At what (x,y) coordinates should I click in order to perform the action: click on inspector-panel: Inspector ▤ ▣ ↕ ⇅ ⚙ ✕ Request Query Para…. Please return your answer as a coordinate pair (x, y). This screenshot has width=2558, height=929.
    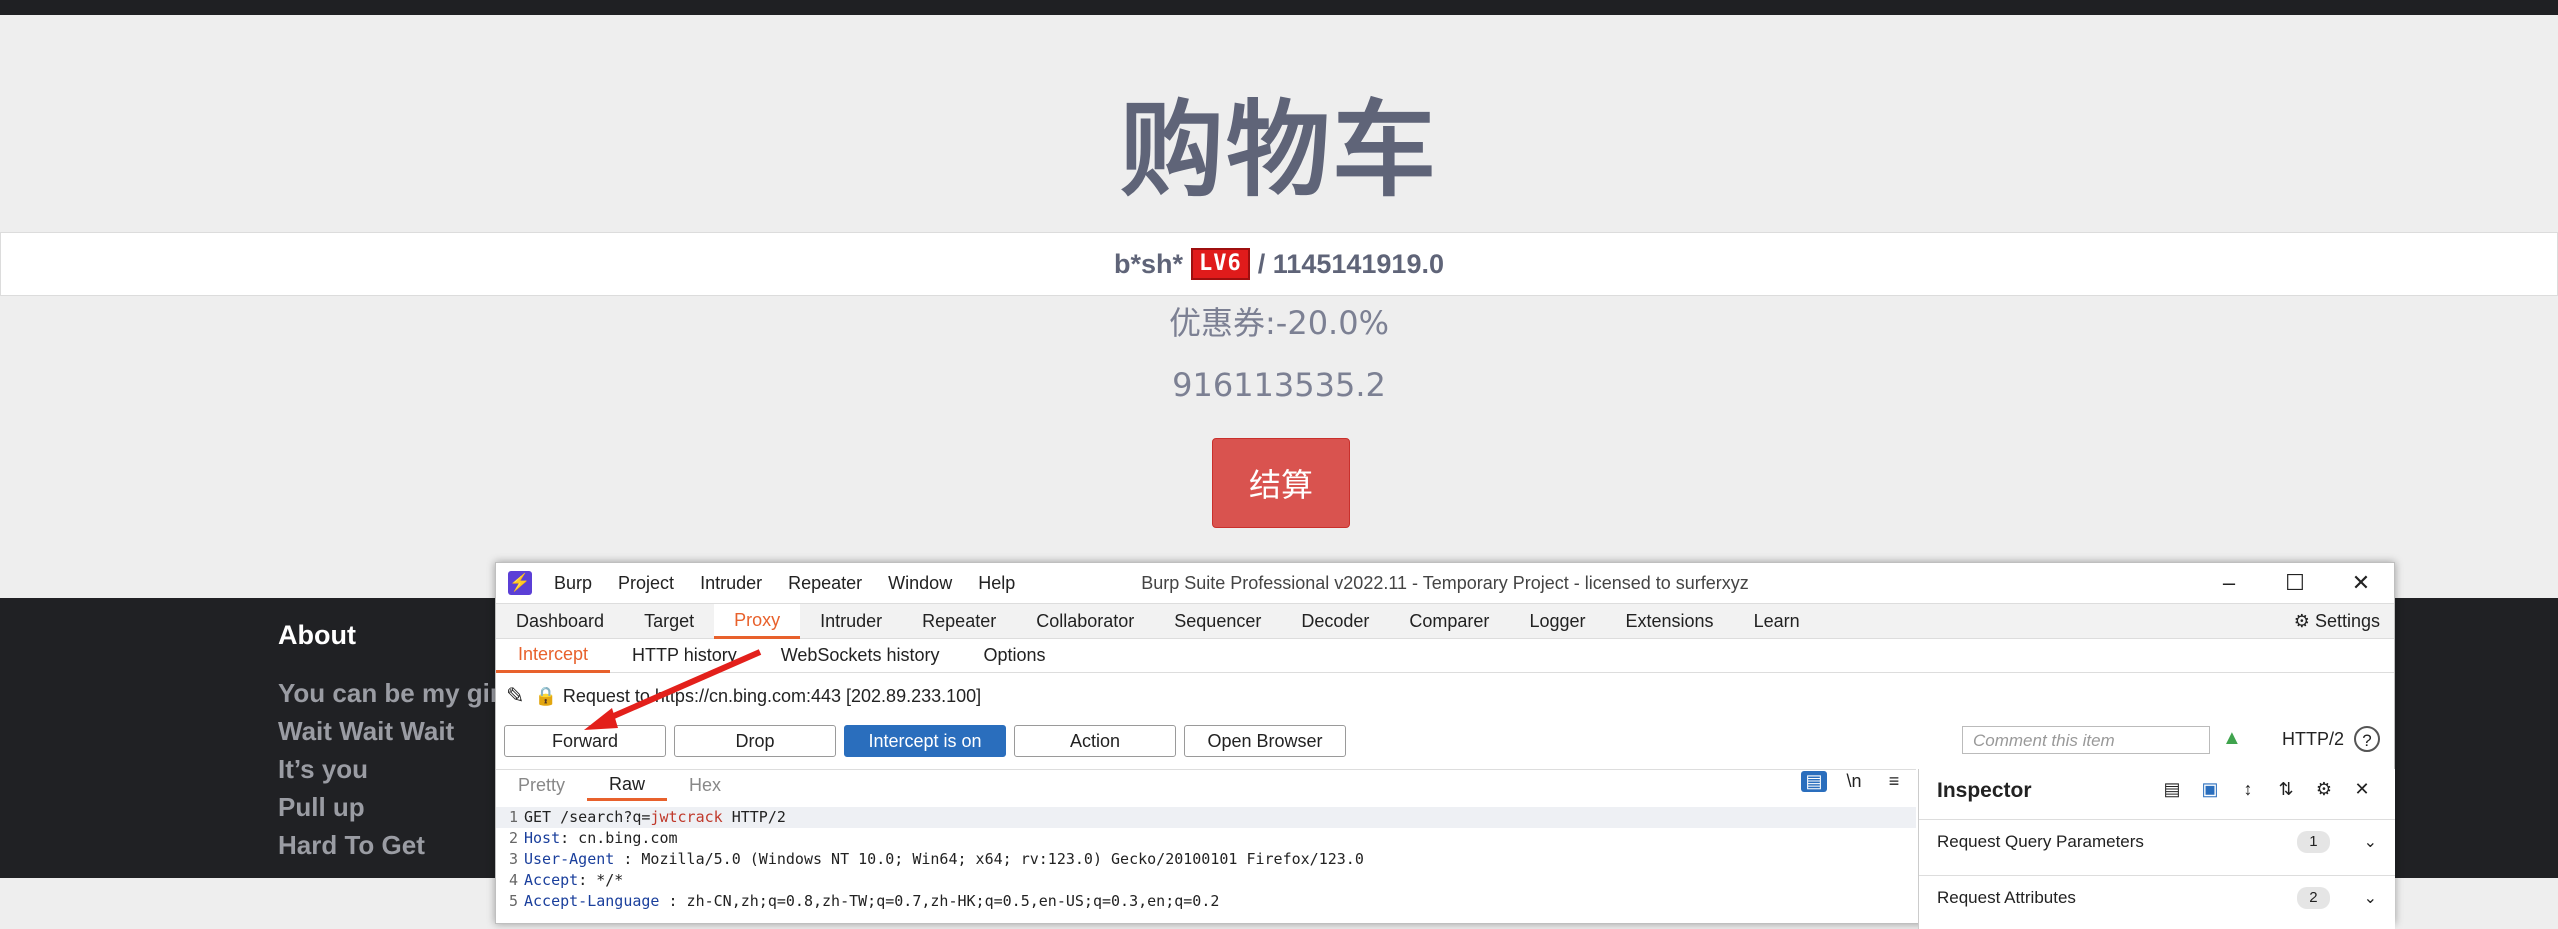
    Looking at the image, I should click on (2156, 849).